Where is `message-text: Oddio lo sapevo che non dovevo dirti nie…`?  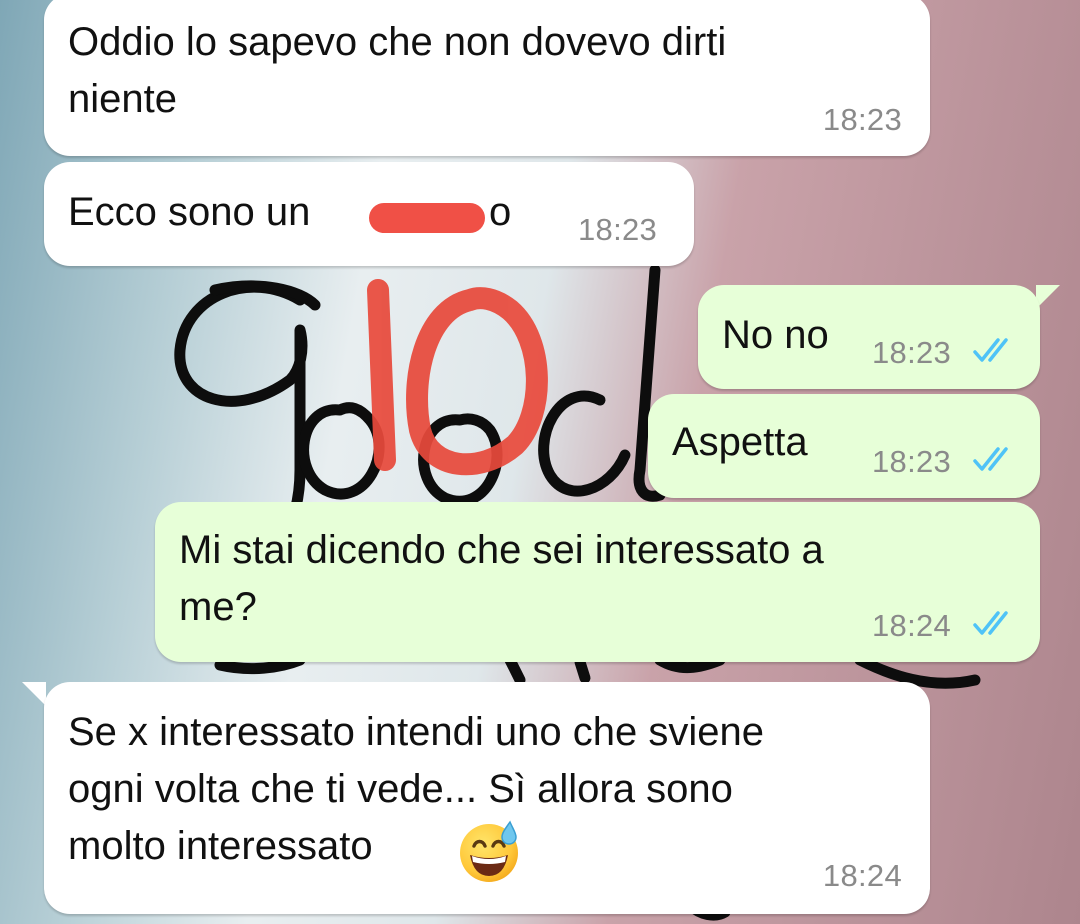
message-text: Oddio lo sapevo che non dovevo dirti nie… is located at coordinates (397, 70).